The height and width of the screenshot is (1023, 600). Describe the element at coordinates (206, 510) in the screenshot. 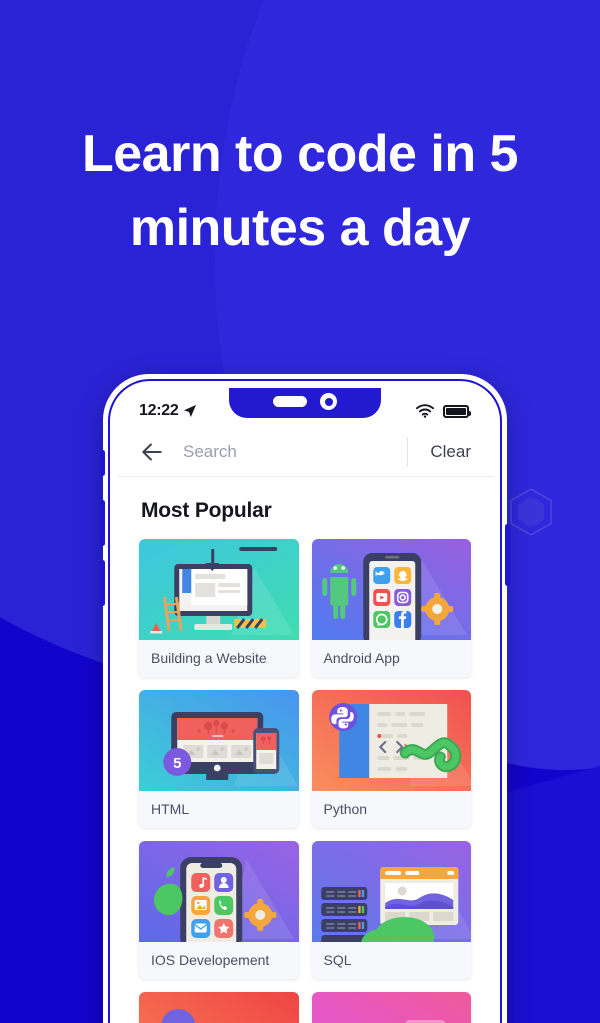

I see `section-title-most-popular: Most Popular` at that location.